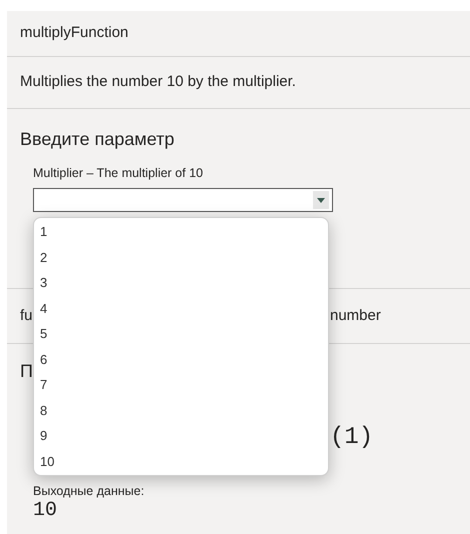 The width and height of the screenshot is (470, 534). What do you see at coordinates (181, 283) in the screenshot?
I see `dropdown-option: 3` at bounding box center [181, 283].